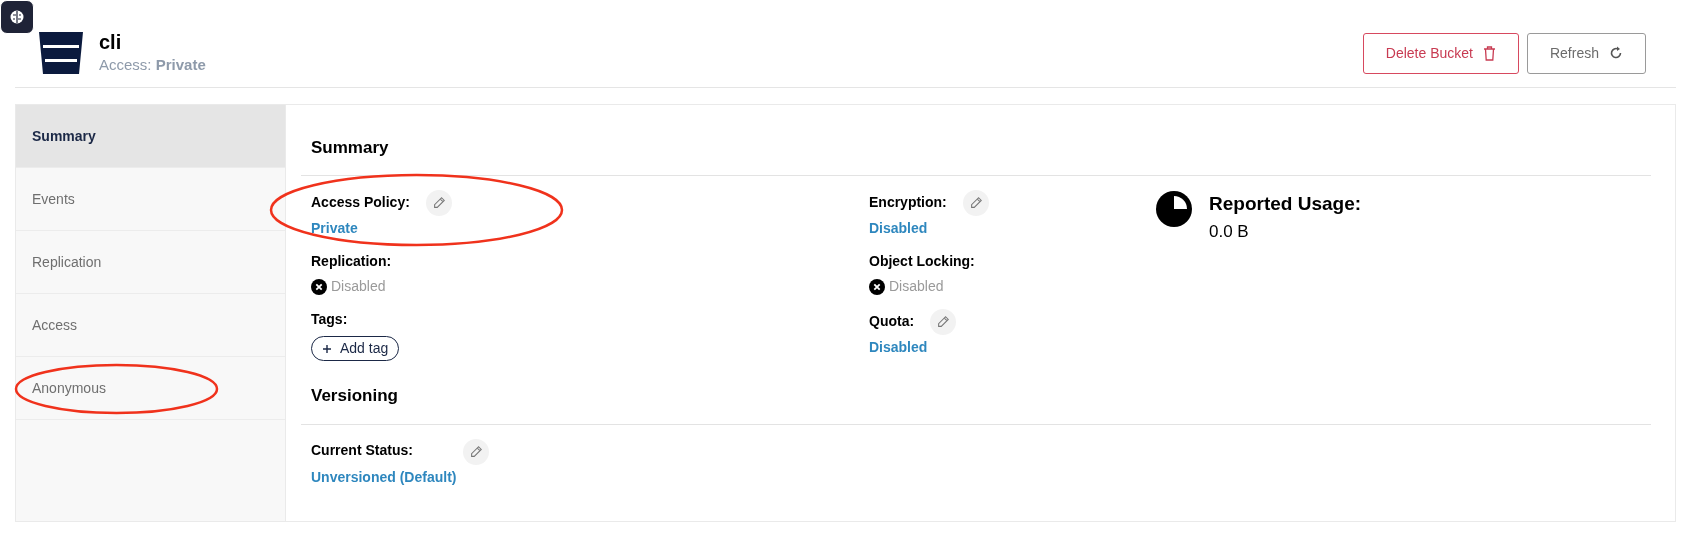 This screenshot has height=558, width=1691. What do you see at coordinates (355, 348) in the screenshot?
I see `add-tag-button: Add tag` at bounding box center [355, 348].